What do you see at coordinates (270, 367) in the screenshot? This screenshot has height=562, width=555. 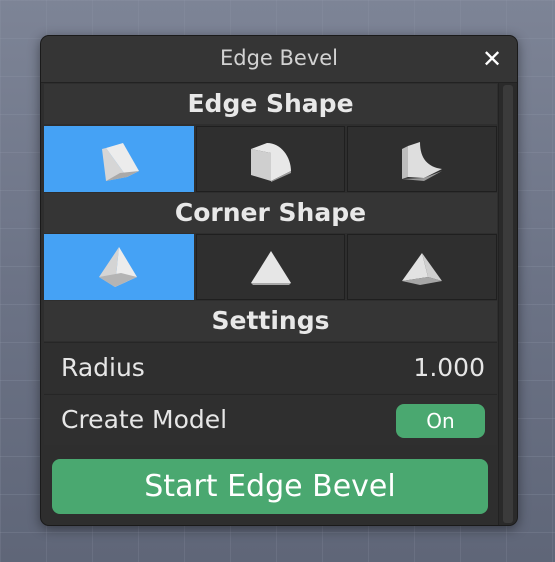 I see `radius-row: Radius 1.000` at bounding box center [270, 367].